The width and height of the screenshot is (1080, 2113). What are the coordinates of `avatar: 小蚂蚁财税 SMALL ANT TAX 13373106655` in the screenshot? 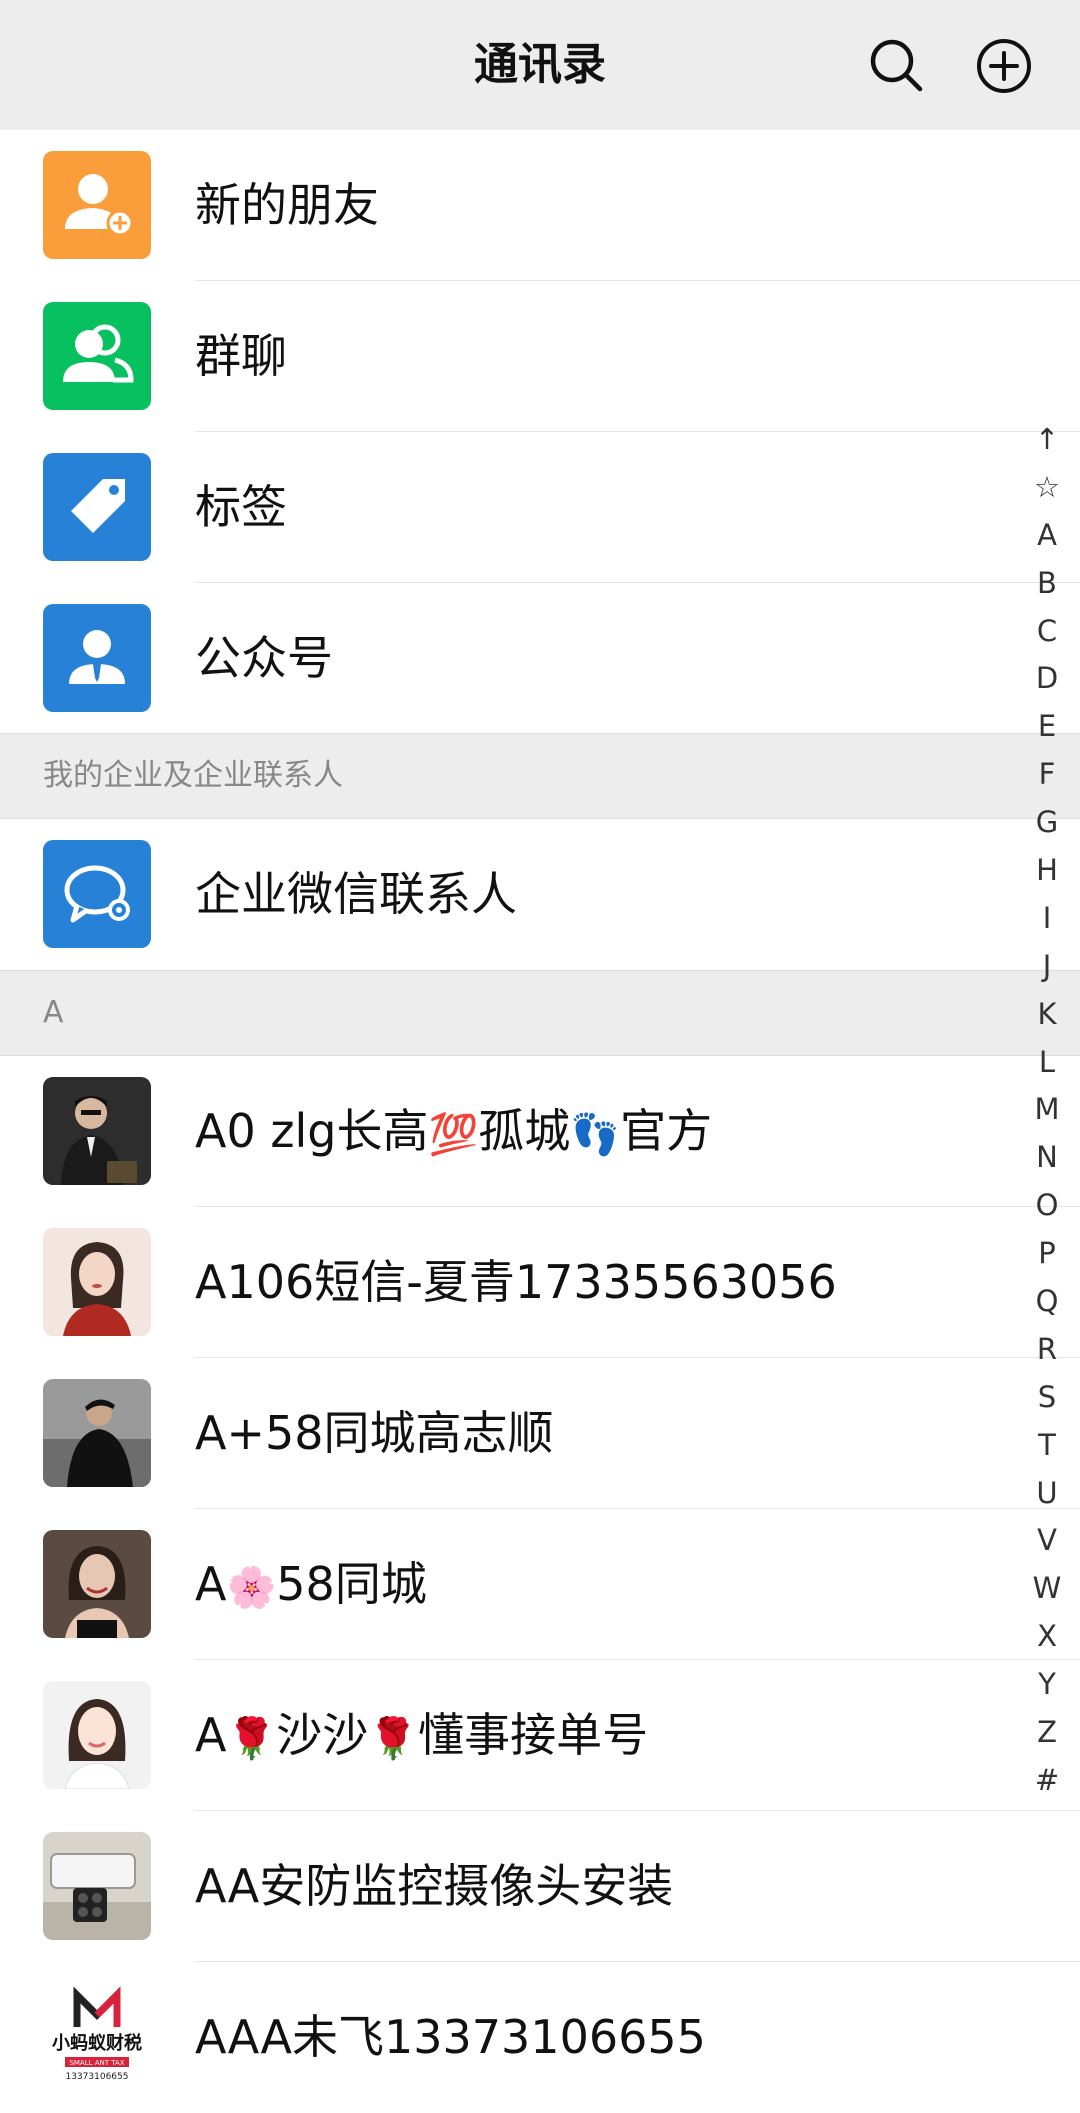 It's located at (97, 2037).